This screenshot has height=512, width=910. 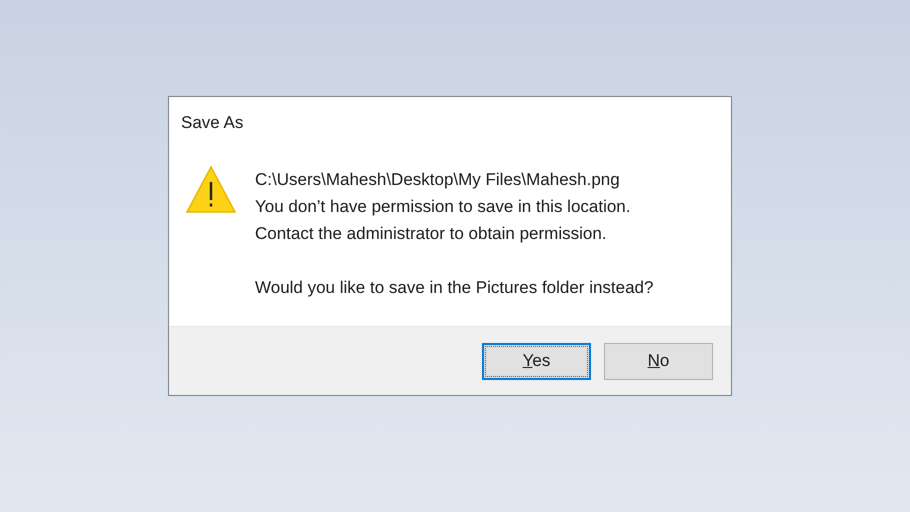 What do you see at coordinates (658, 361) in the screenshot?
I see `no-button: No` at bounding box center [658, 361].